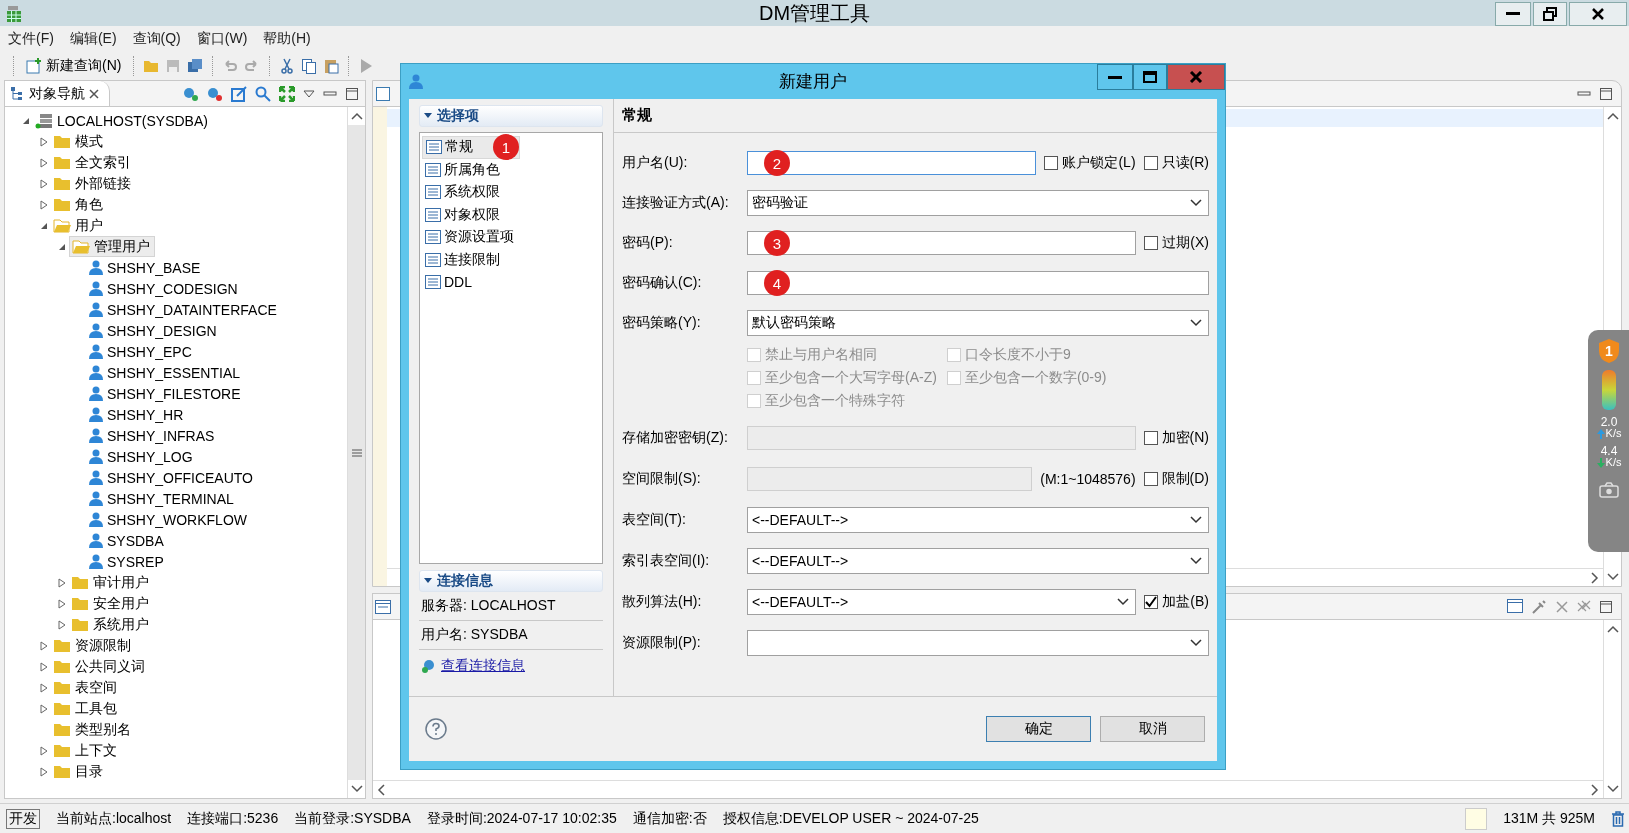  Describe the element at coordinates (666, 560) in the screenshot. I see `field-label: 索引表空间(I):` at that location.